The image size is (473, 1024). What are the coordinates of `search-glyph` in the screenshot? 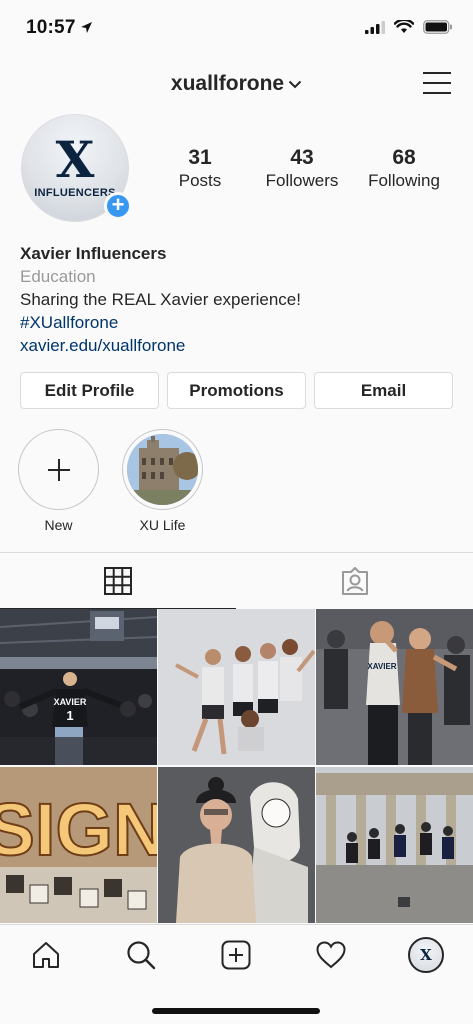 It's located at (141, 955).